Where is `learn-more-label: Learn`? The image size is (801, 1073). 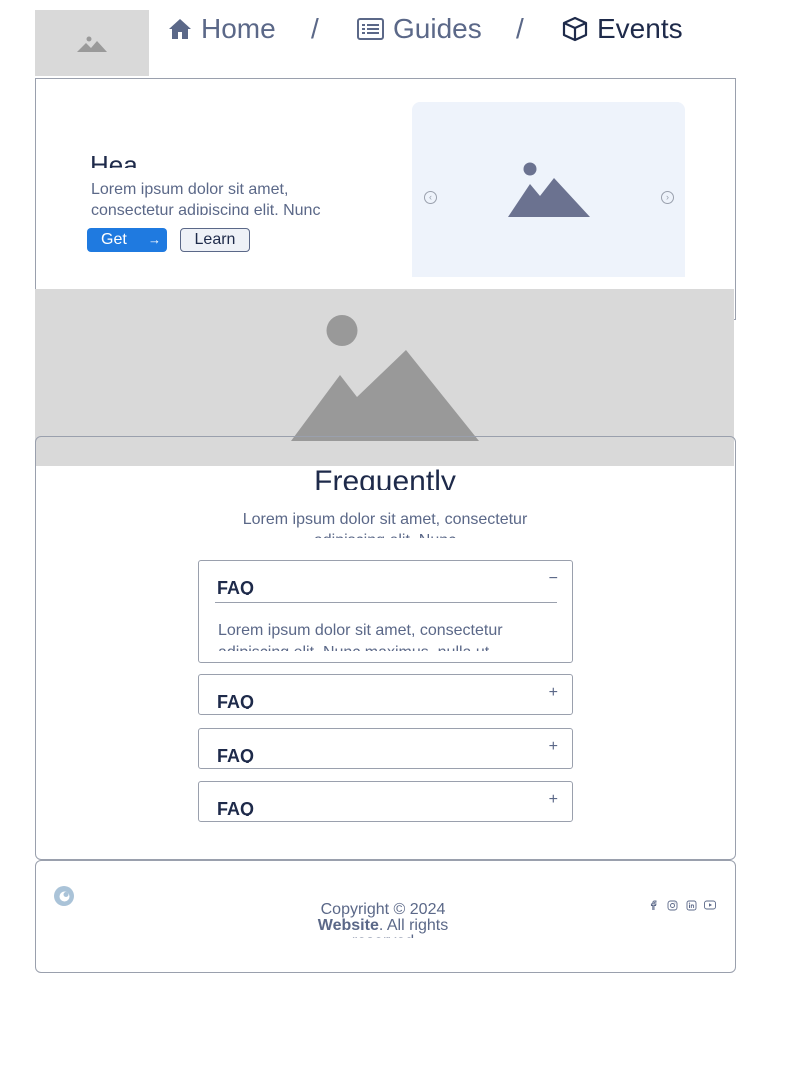
learn-more-label: Learn is located at coordinates (215, 239).